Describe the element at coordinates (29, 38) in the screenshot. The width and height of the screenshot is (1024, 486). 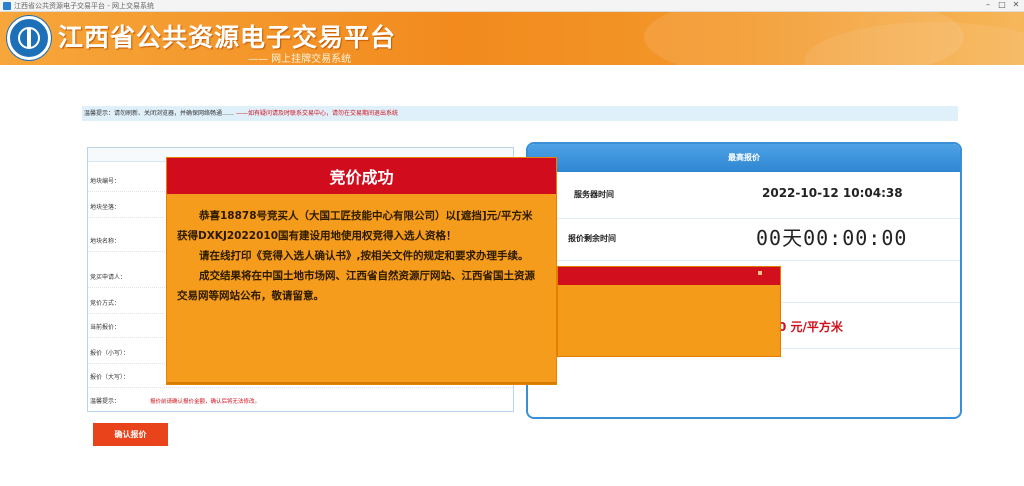
I see `site-logo-icon` at that location.